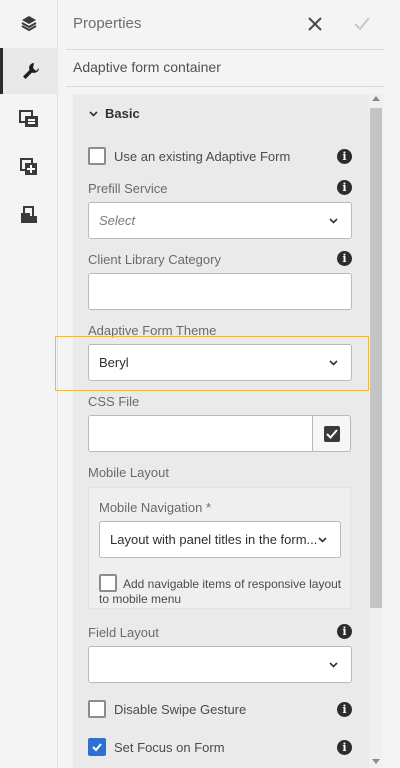  Describe the element at coordinates (376, 761) in the screenshot. I see `scroll-down-arrow` at that location.